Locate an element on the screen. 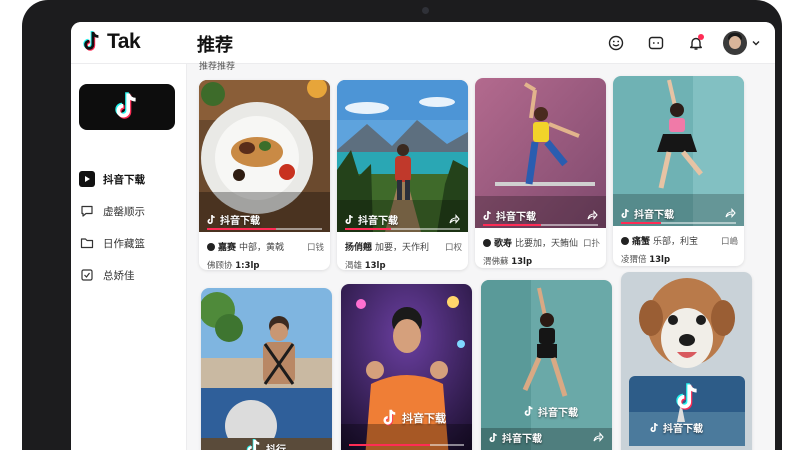 The width and height of the screenshot is (800, 450). smile-icon is located at coordinates (616, 43).